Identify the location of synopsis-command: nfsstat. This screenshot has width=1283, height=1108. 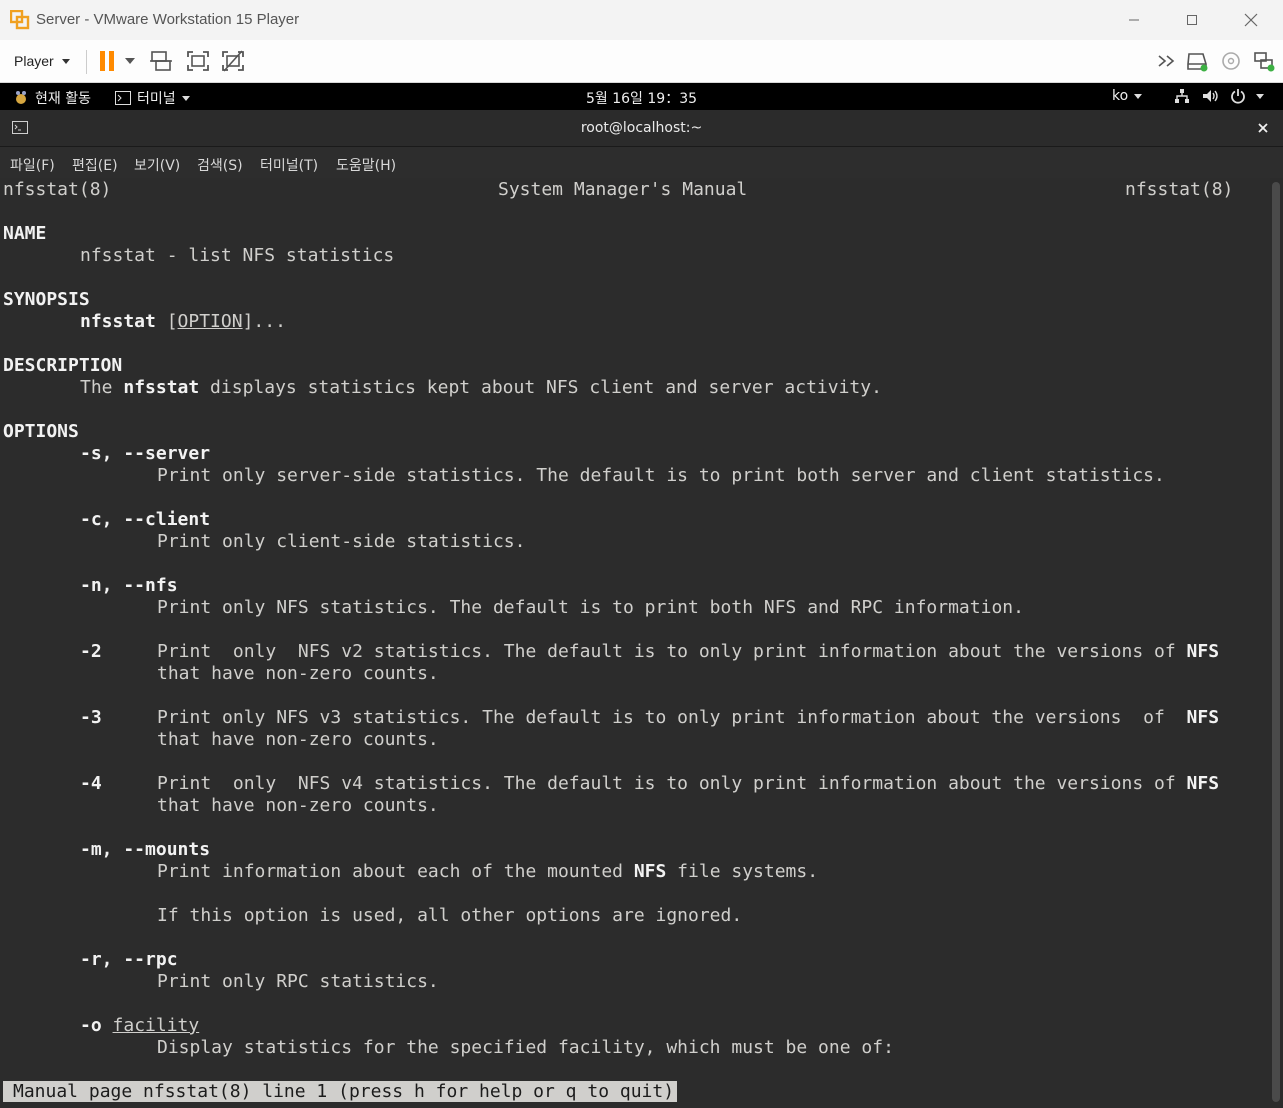
(118, 321).